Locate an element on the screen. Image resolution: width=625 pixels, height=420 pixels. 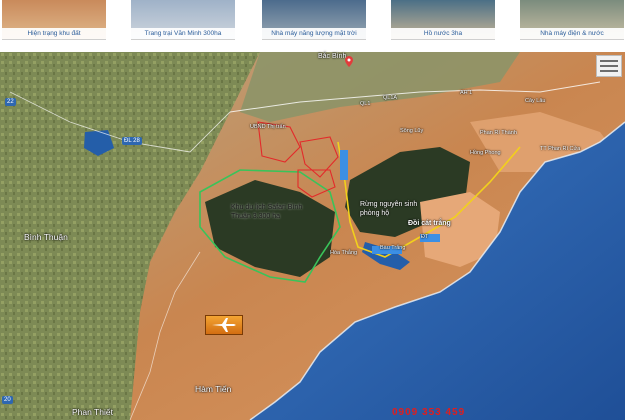
label-ham-tien: Hàm Tiến is located at coordinates (213, 389).